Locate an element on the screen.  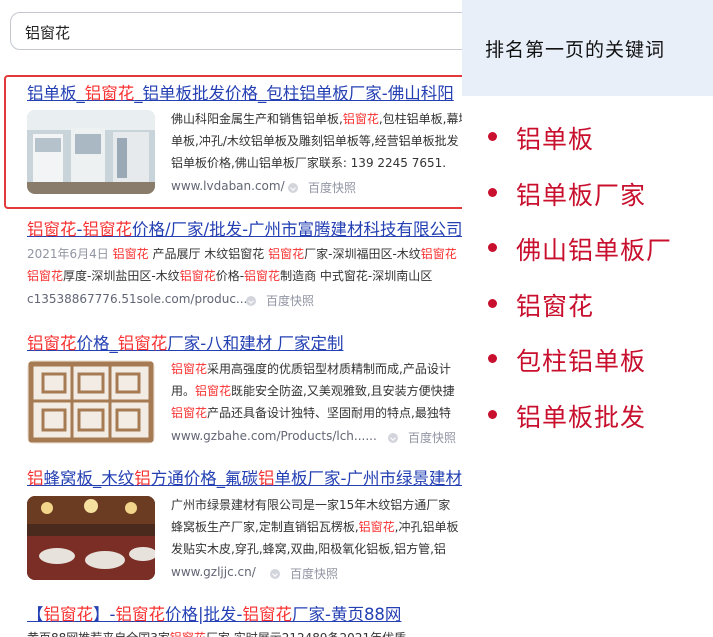
result-title: 铝单板_铝窗花_铝单板批发价格_包柱铝单板厂家-佛山科阳 is located at coordinates (240, 92).